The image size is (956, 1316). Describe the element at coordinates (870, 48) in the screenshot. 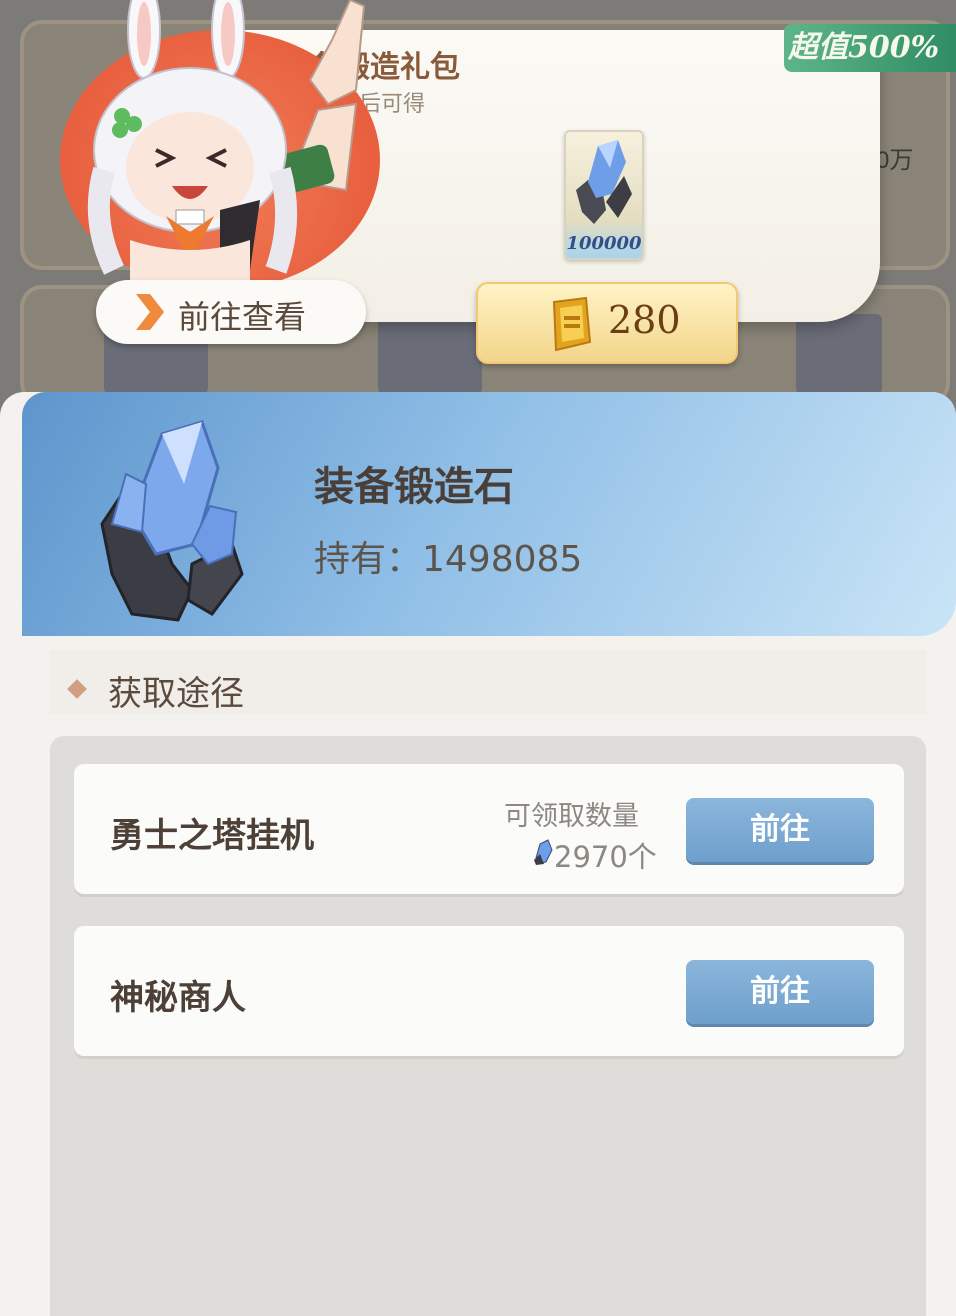

I see `value-badge: 超值500%` at that location.